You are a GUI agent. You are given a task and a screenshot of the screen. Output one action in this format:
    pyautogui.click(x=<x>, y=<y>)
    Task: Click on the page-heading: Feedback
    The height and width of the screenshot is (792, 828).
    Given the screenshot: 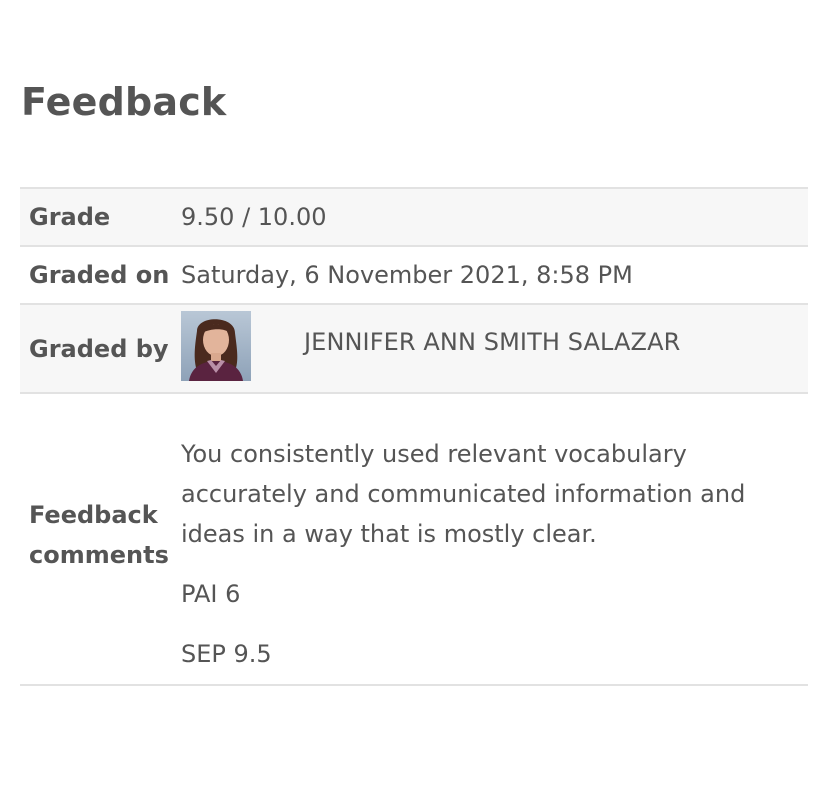 What is the action you would take?
    pyautogui.click(x=124, y=102)
    